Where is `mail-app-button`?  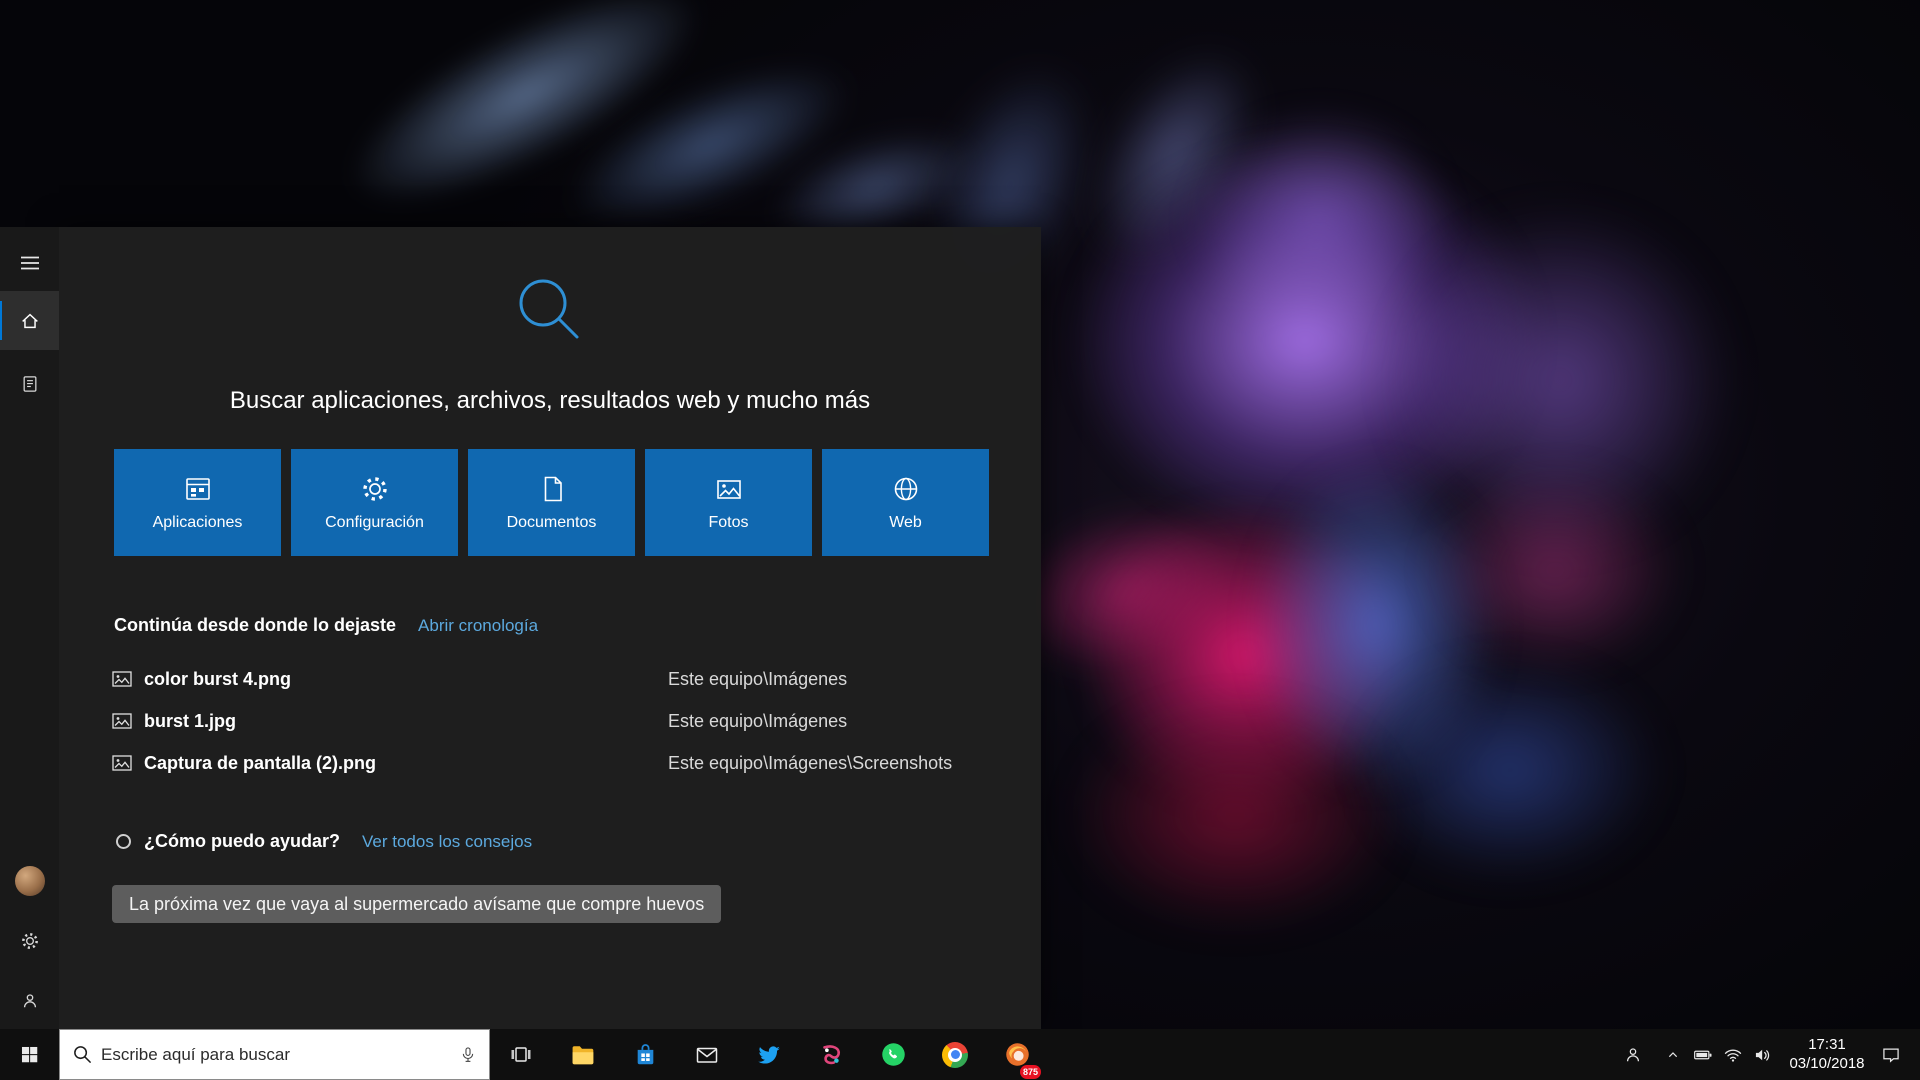 mail-app-button is located at coordinates (707, 1054).